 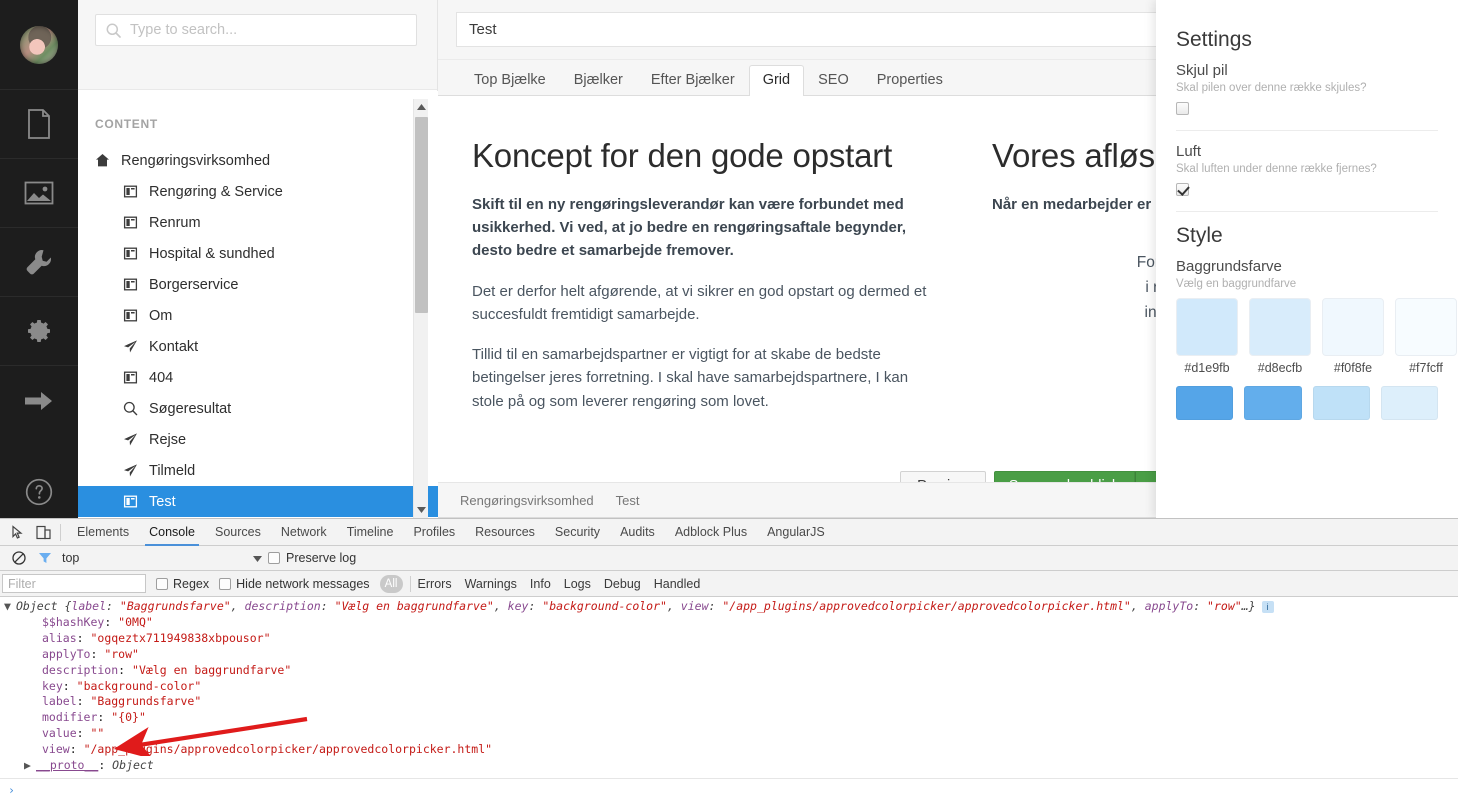 What do you see at coordinates (1276, 169) in the screenshot?
I see `field-desc-luft: Skal luften under denne række fjernes?` at bounding box center [1276, 169].